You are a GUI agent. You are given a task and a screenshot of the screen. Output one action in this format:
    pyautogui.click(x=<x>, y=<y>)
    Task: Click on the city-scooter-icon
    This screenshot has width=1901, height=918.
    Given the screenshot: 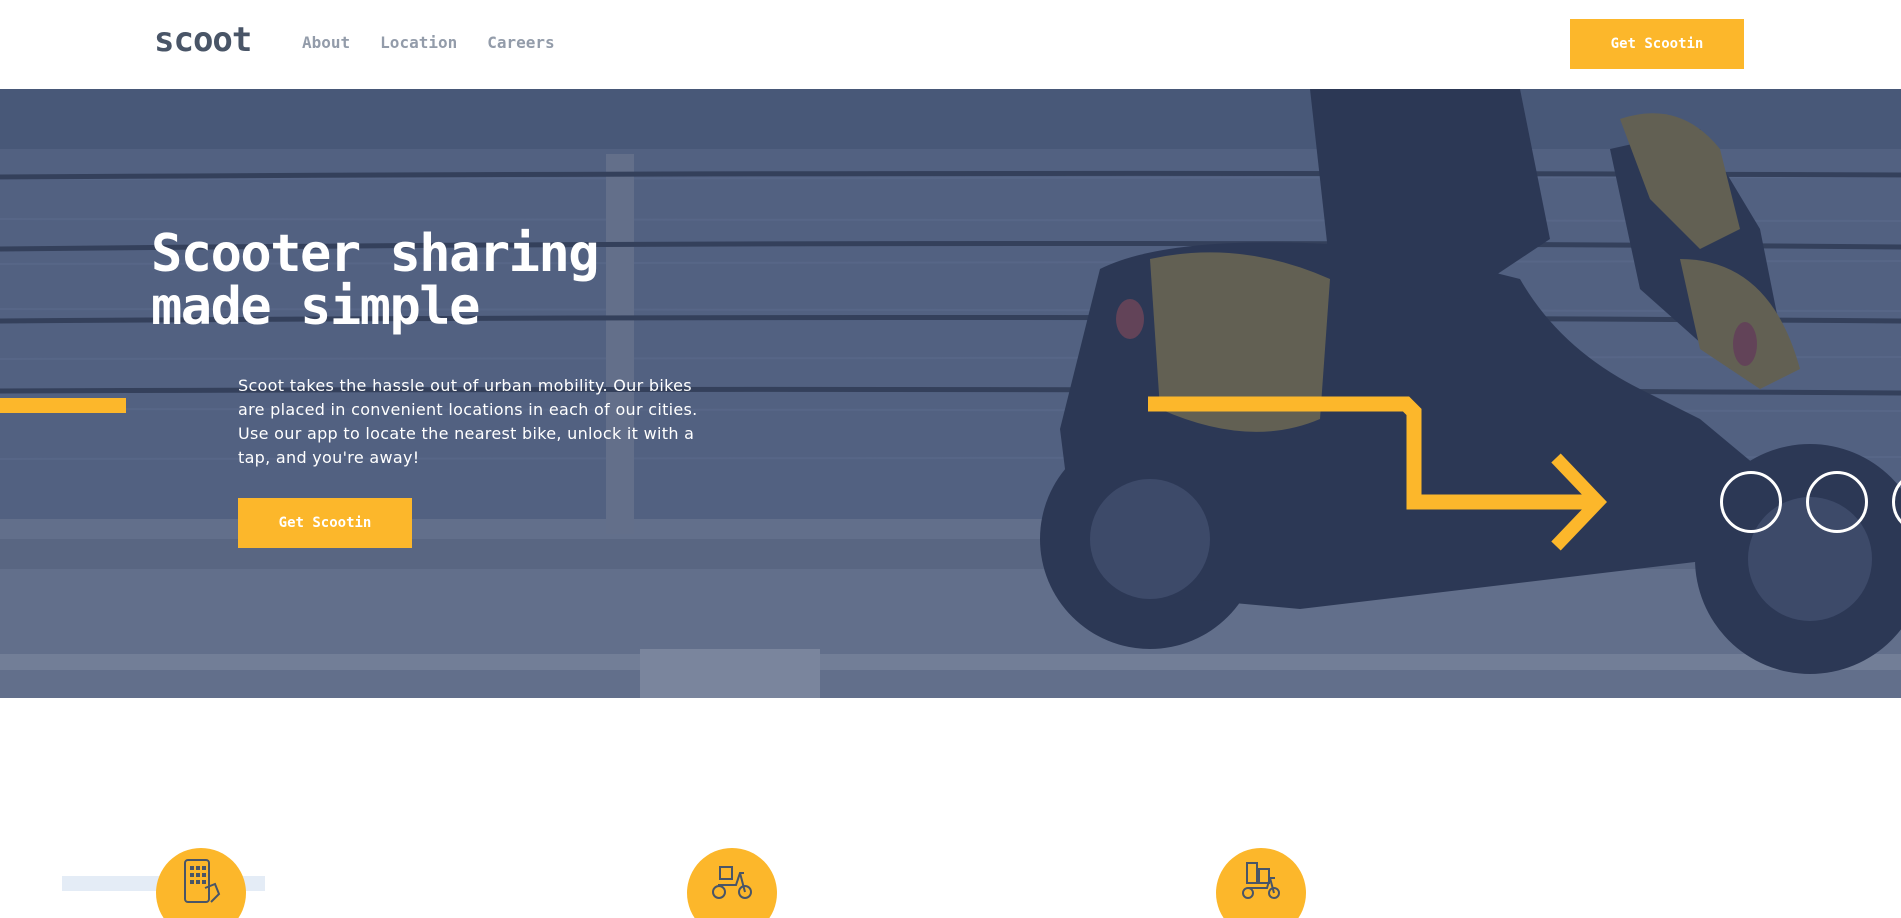 What is the action you would take?
    pyautogui.click(x=1261, y=880)
    